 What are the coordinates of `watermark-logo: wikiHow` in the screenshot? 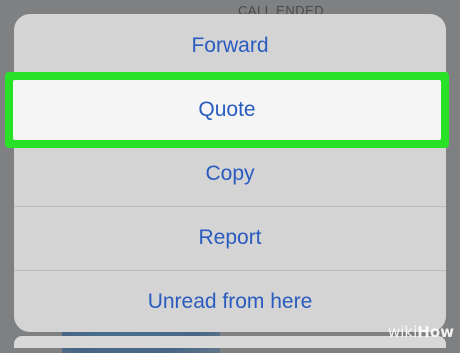 It's located at (421, 332).